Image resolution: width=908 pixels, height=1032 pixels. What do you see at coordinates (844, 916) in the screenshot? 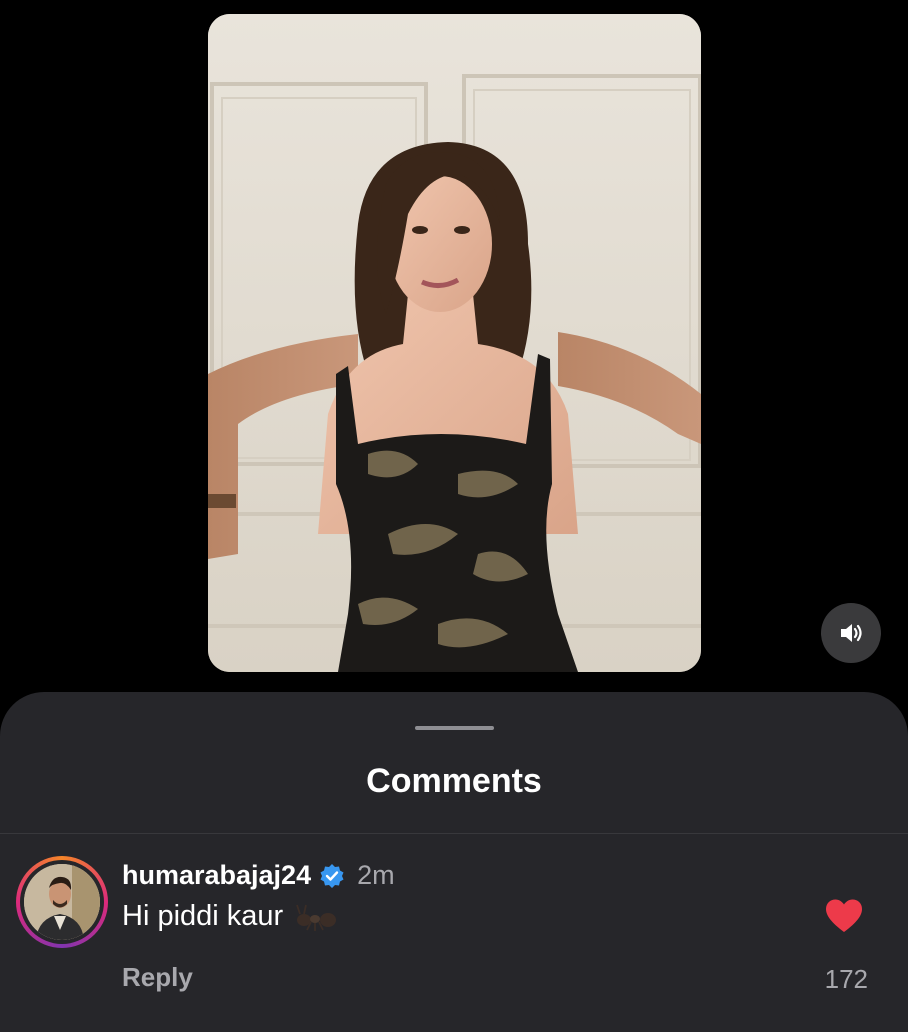
I see `heart-filled-icon` at bounding box center [844, 916].